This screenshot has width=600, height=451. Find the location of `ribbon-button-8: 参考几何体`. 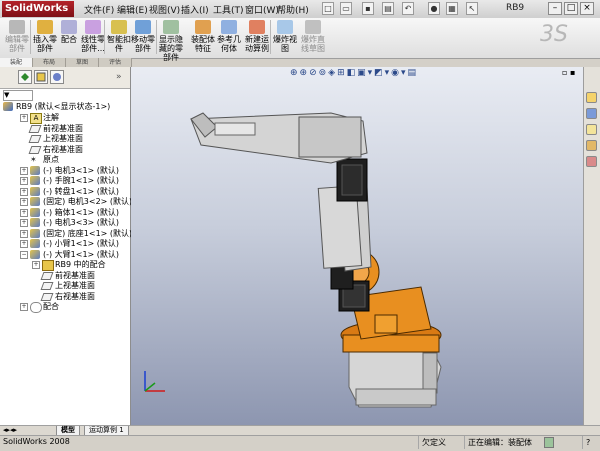

ribbon-button-8: 参考几何体 is located at coordinates (229, 36).